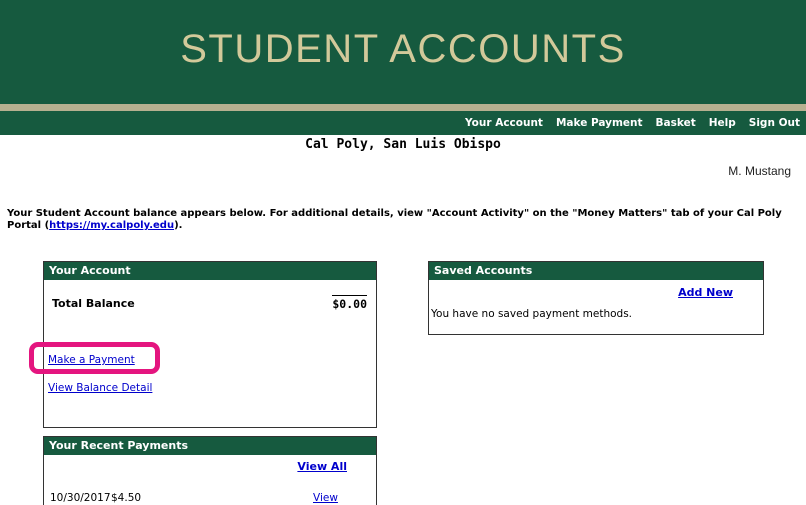 This screenshot has height=505, width=806. Describe the element at coordinates (676, 123) in the screenshot. I see `nav-basket: Basket` at that location.